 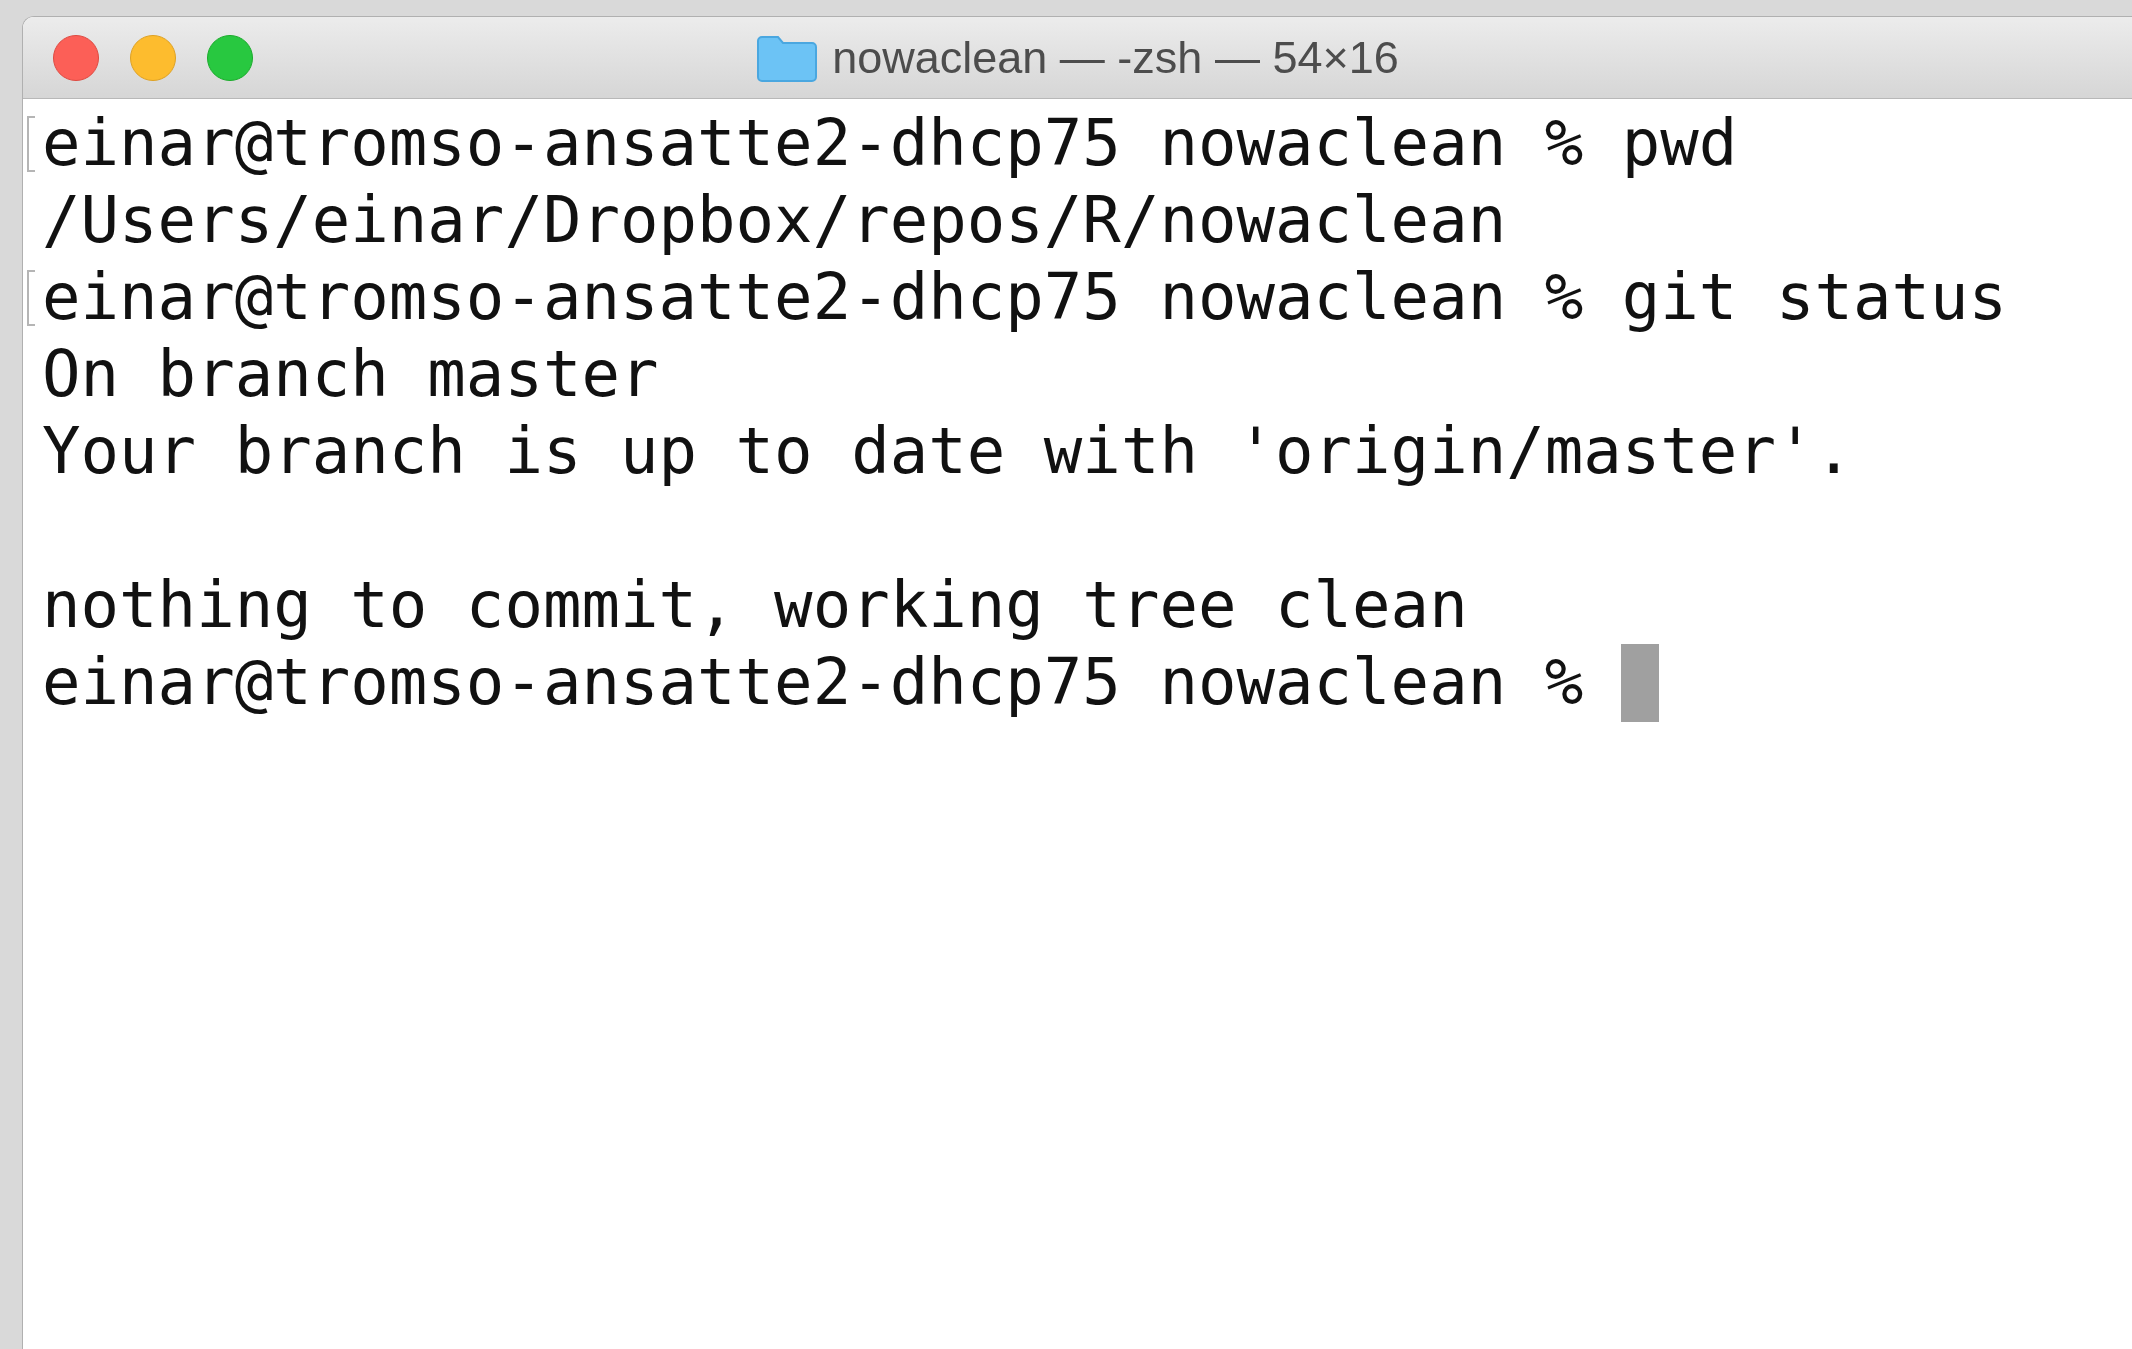 I want to click on minimize-button, so click(x=153, y=58).